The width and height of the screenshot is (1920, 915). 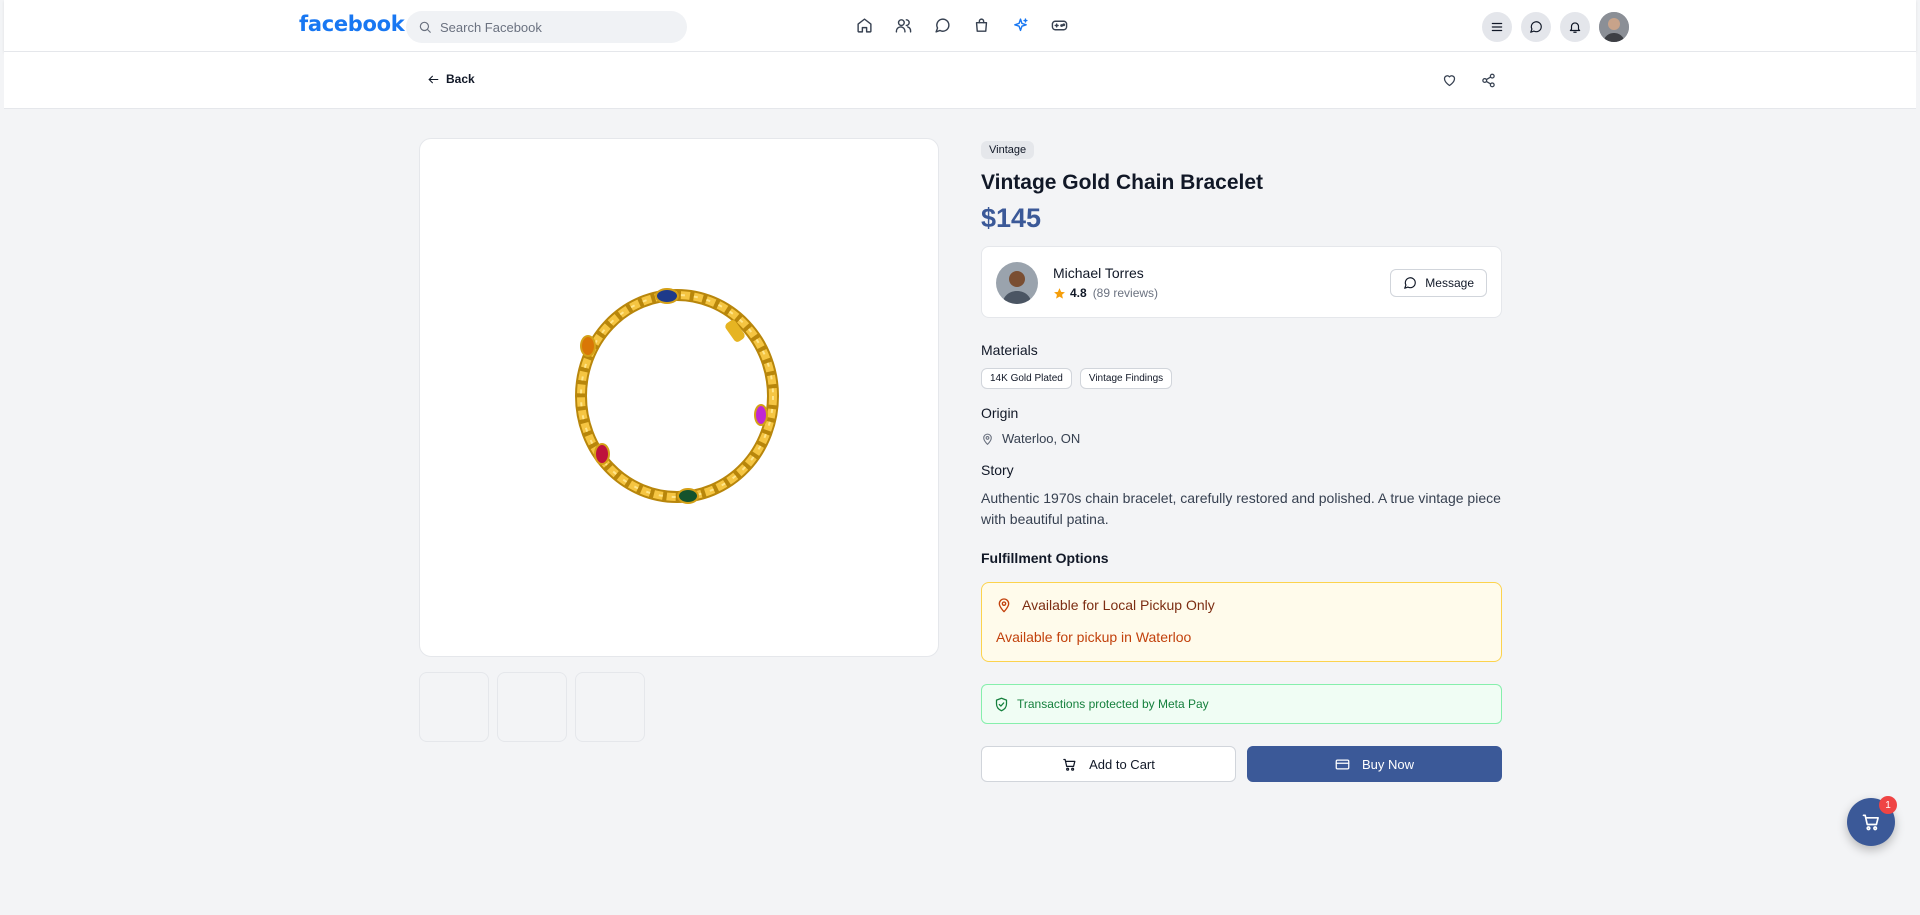 I want to click on review-count: (89 reviews), so click(x=1125, y=293).